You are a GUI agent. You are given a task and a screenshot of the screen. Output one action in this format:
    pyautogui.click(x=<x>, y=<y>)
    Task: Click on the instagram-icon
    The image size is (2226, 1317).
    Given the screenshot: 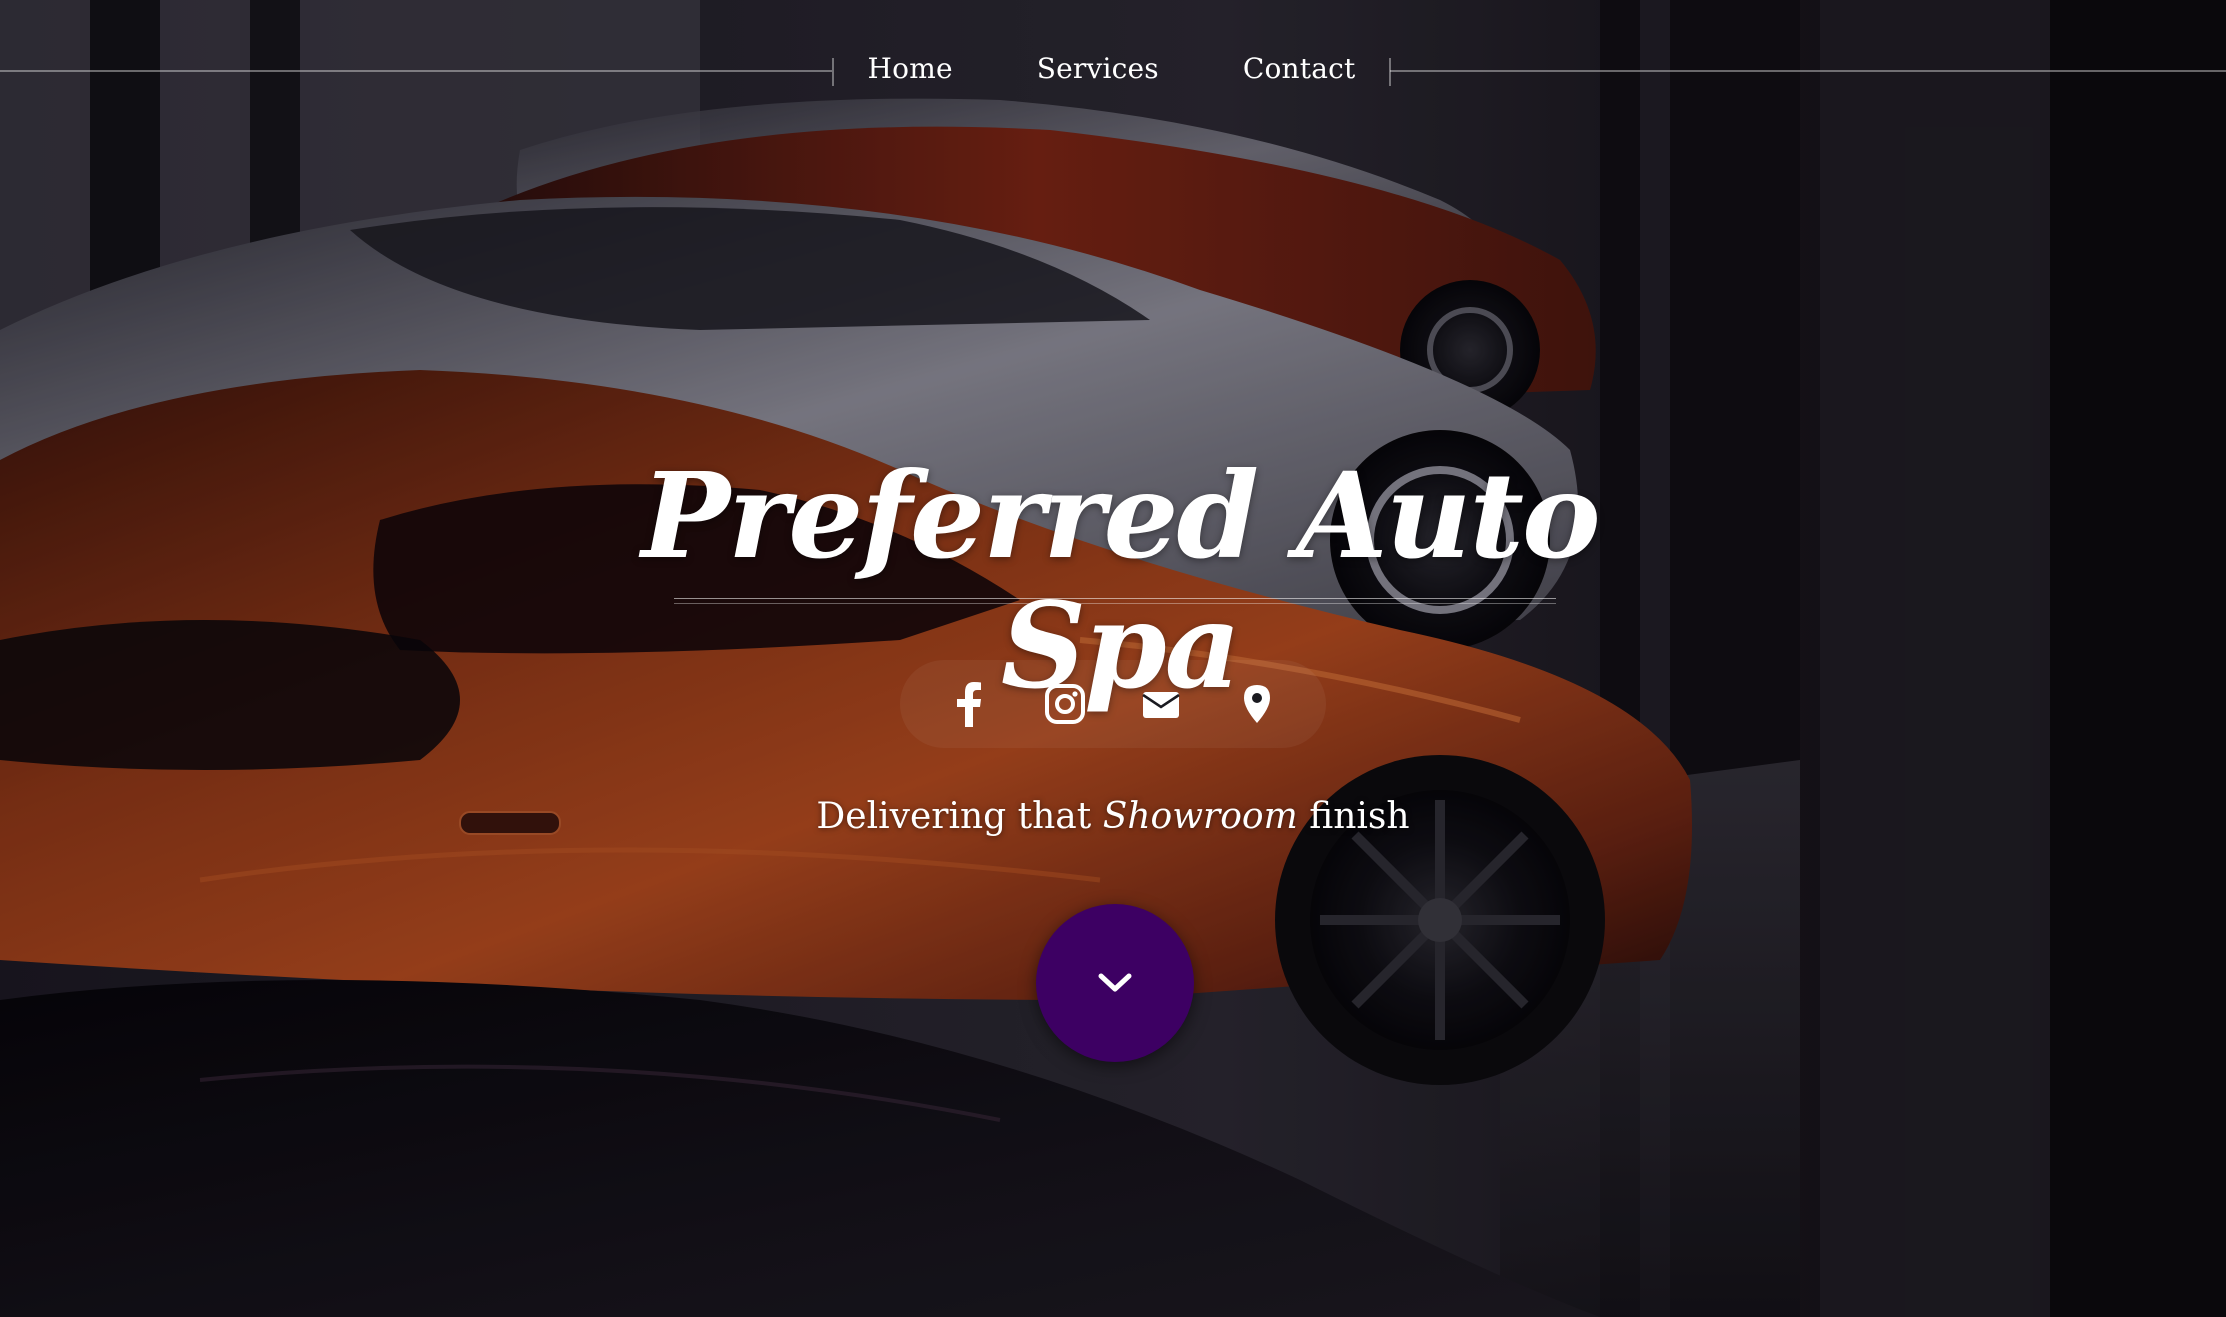 What is the action you would take?
    pyautogui.click(x=1065, y=704)
    